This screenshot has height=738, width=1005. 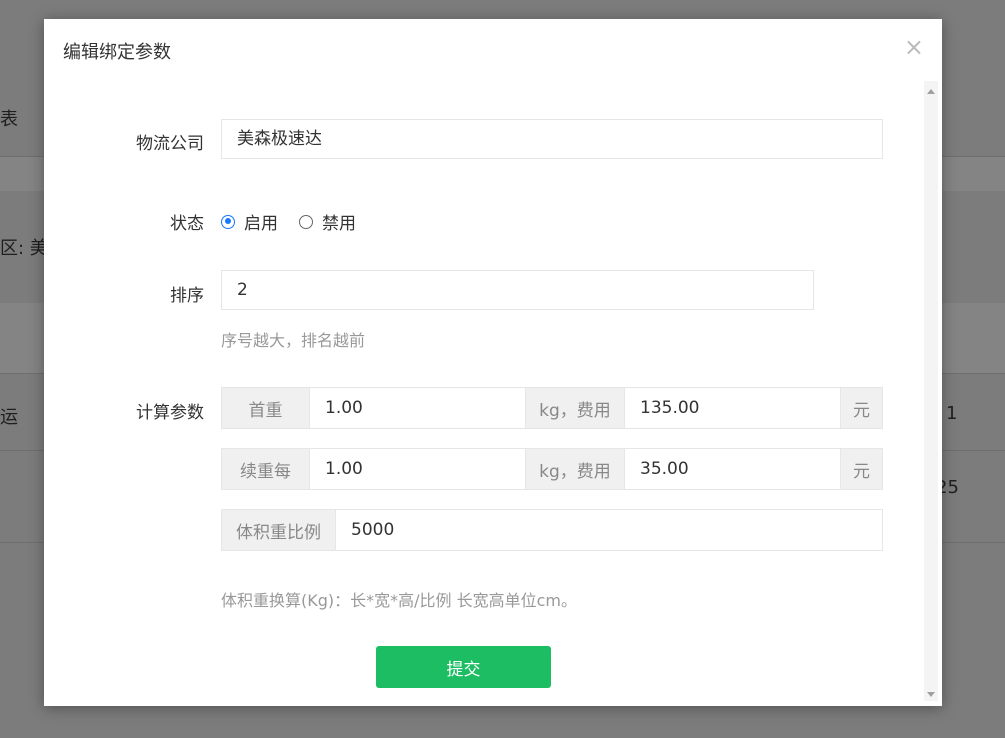 I want to click on additional-weight-prefix: 续重每, so click(x=266, y=469).